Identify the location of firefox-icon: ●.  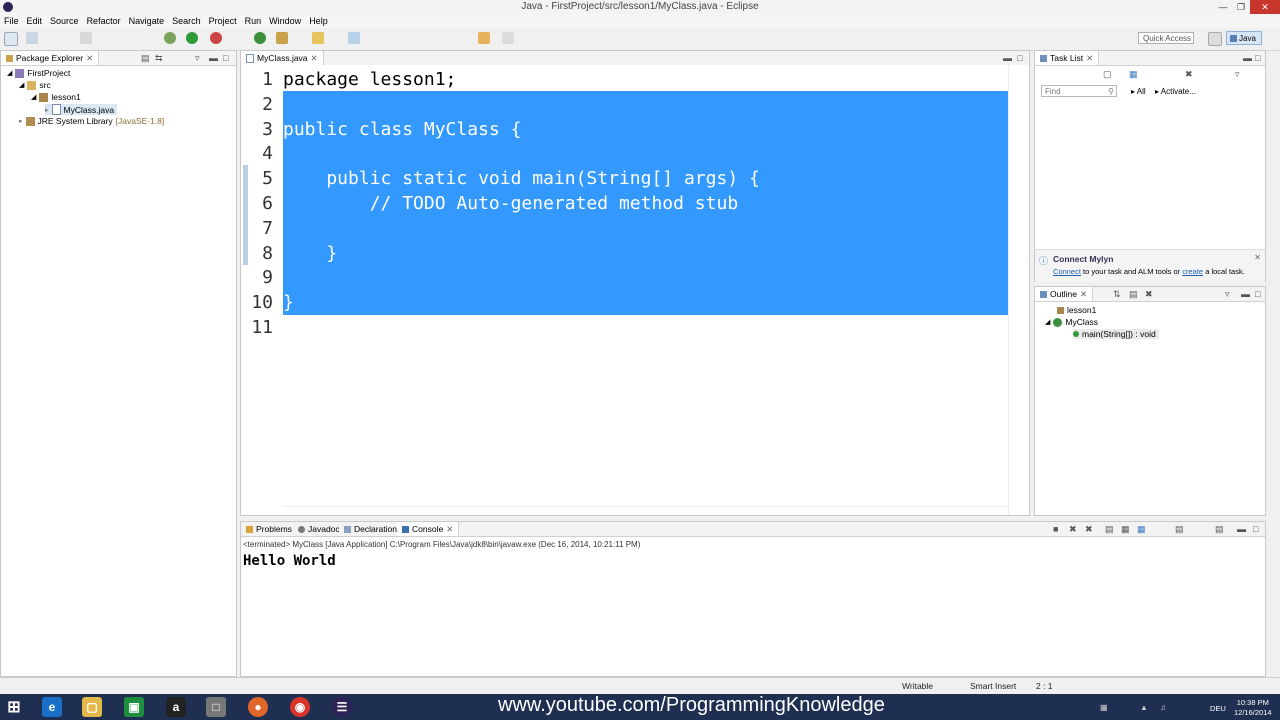
(258, 707).